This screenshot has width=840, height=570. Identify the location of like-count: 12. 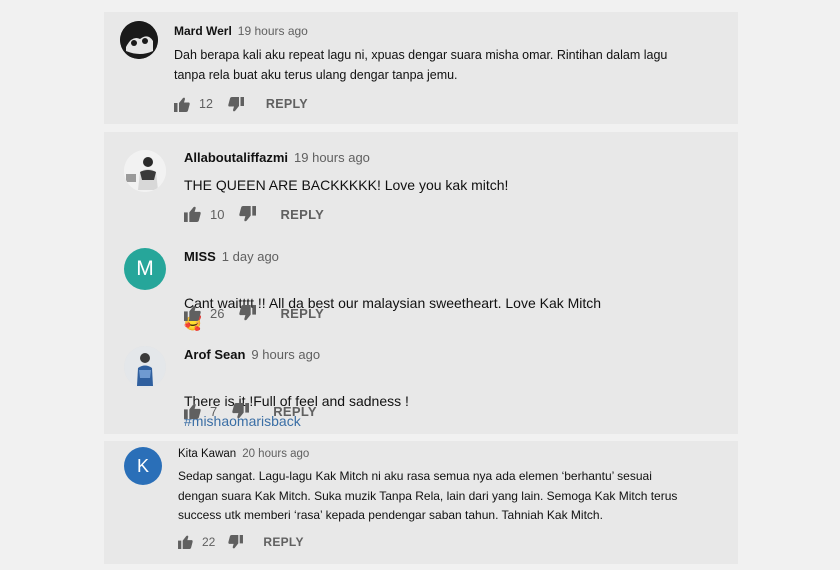
(206, 104).